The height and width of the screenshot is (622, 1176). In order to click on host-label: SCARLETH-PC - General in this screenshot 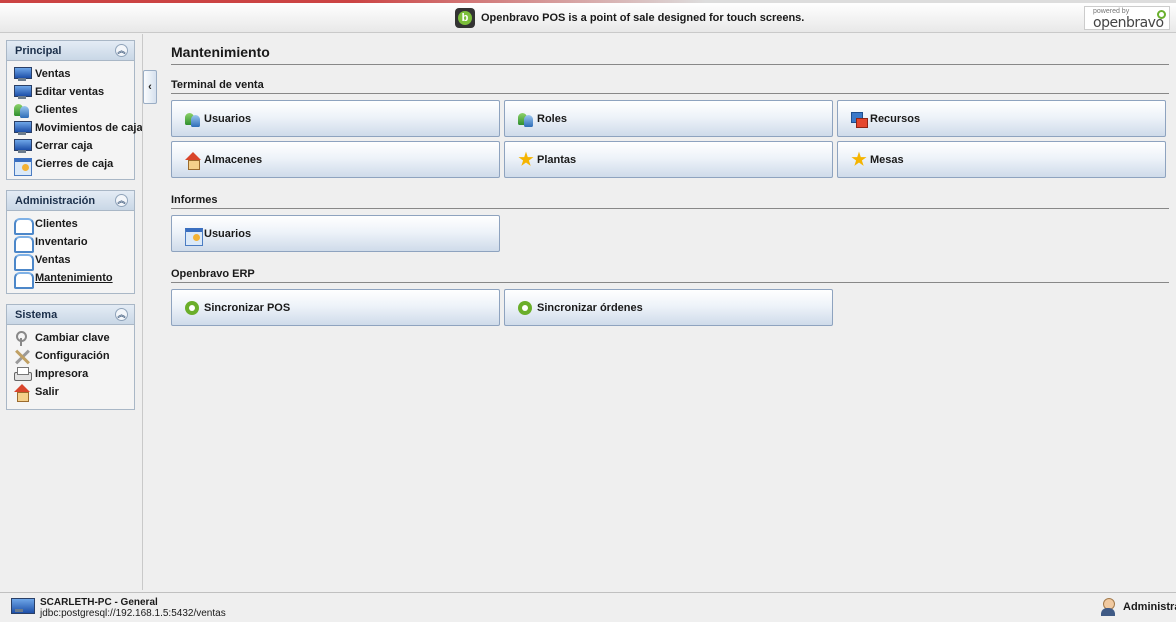, I will do `click(99, 602)`.